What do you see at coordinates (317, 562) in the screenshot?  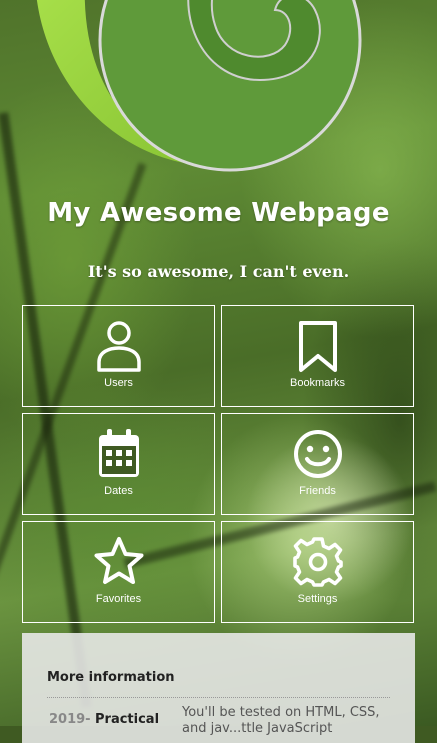 I see `gear-icon` at bounding box center [317, 562].